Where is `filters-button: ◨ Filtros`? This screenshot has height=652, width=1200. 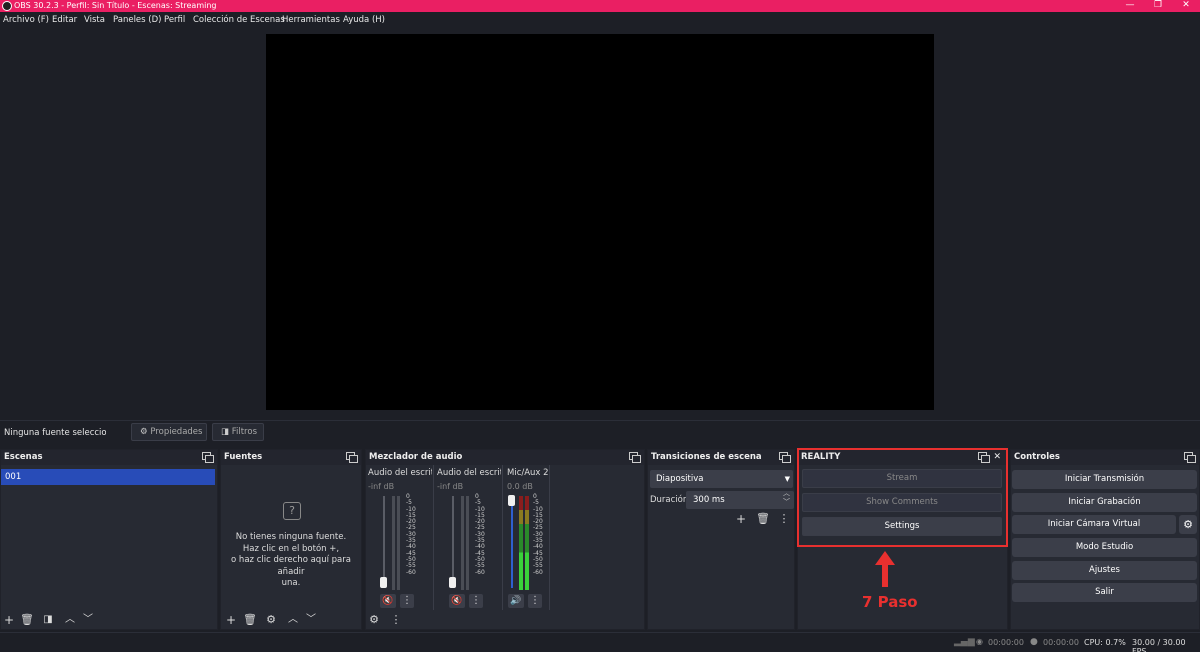 filters-button: ◨ Filtros is located at coordinates (238, 432).